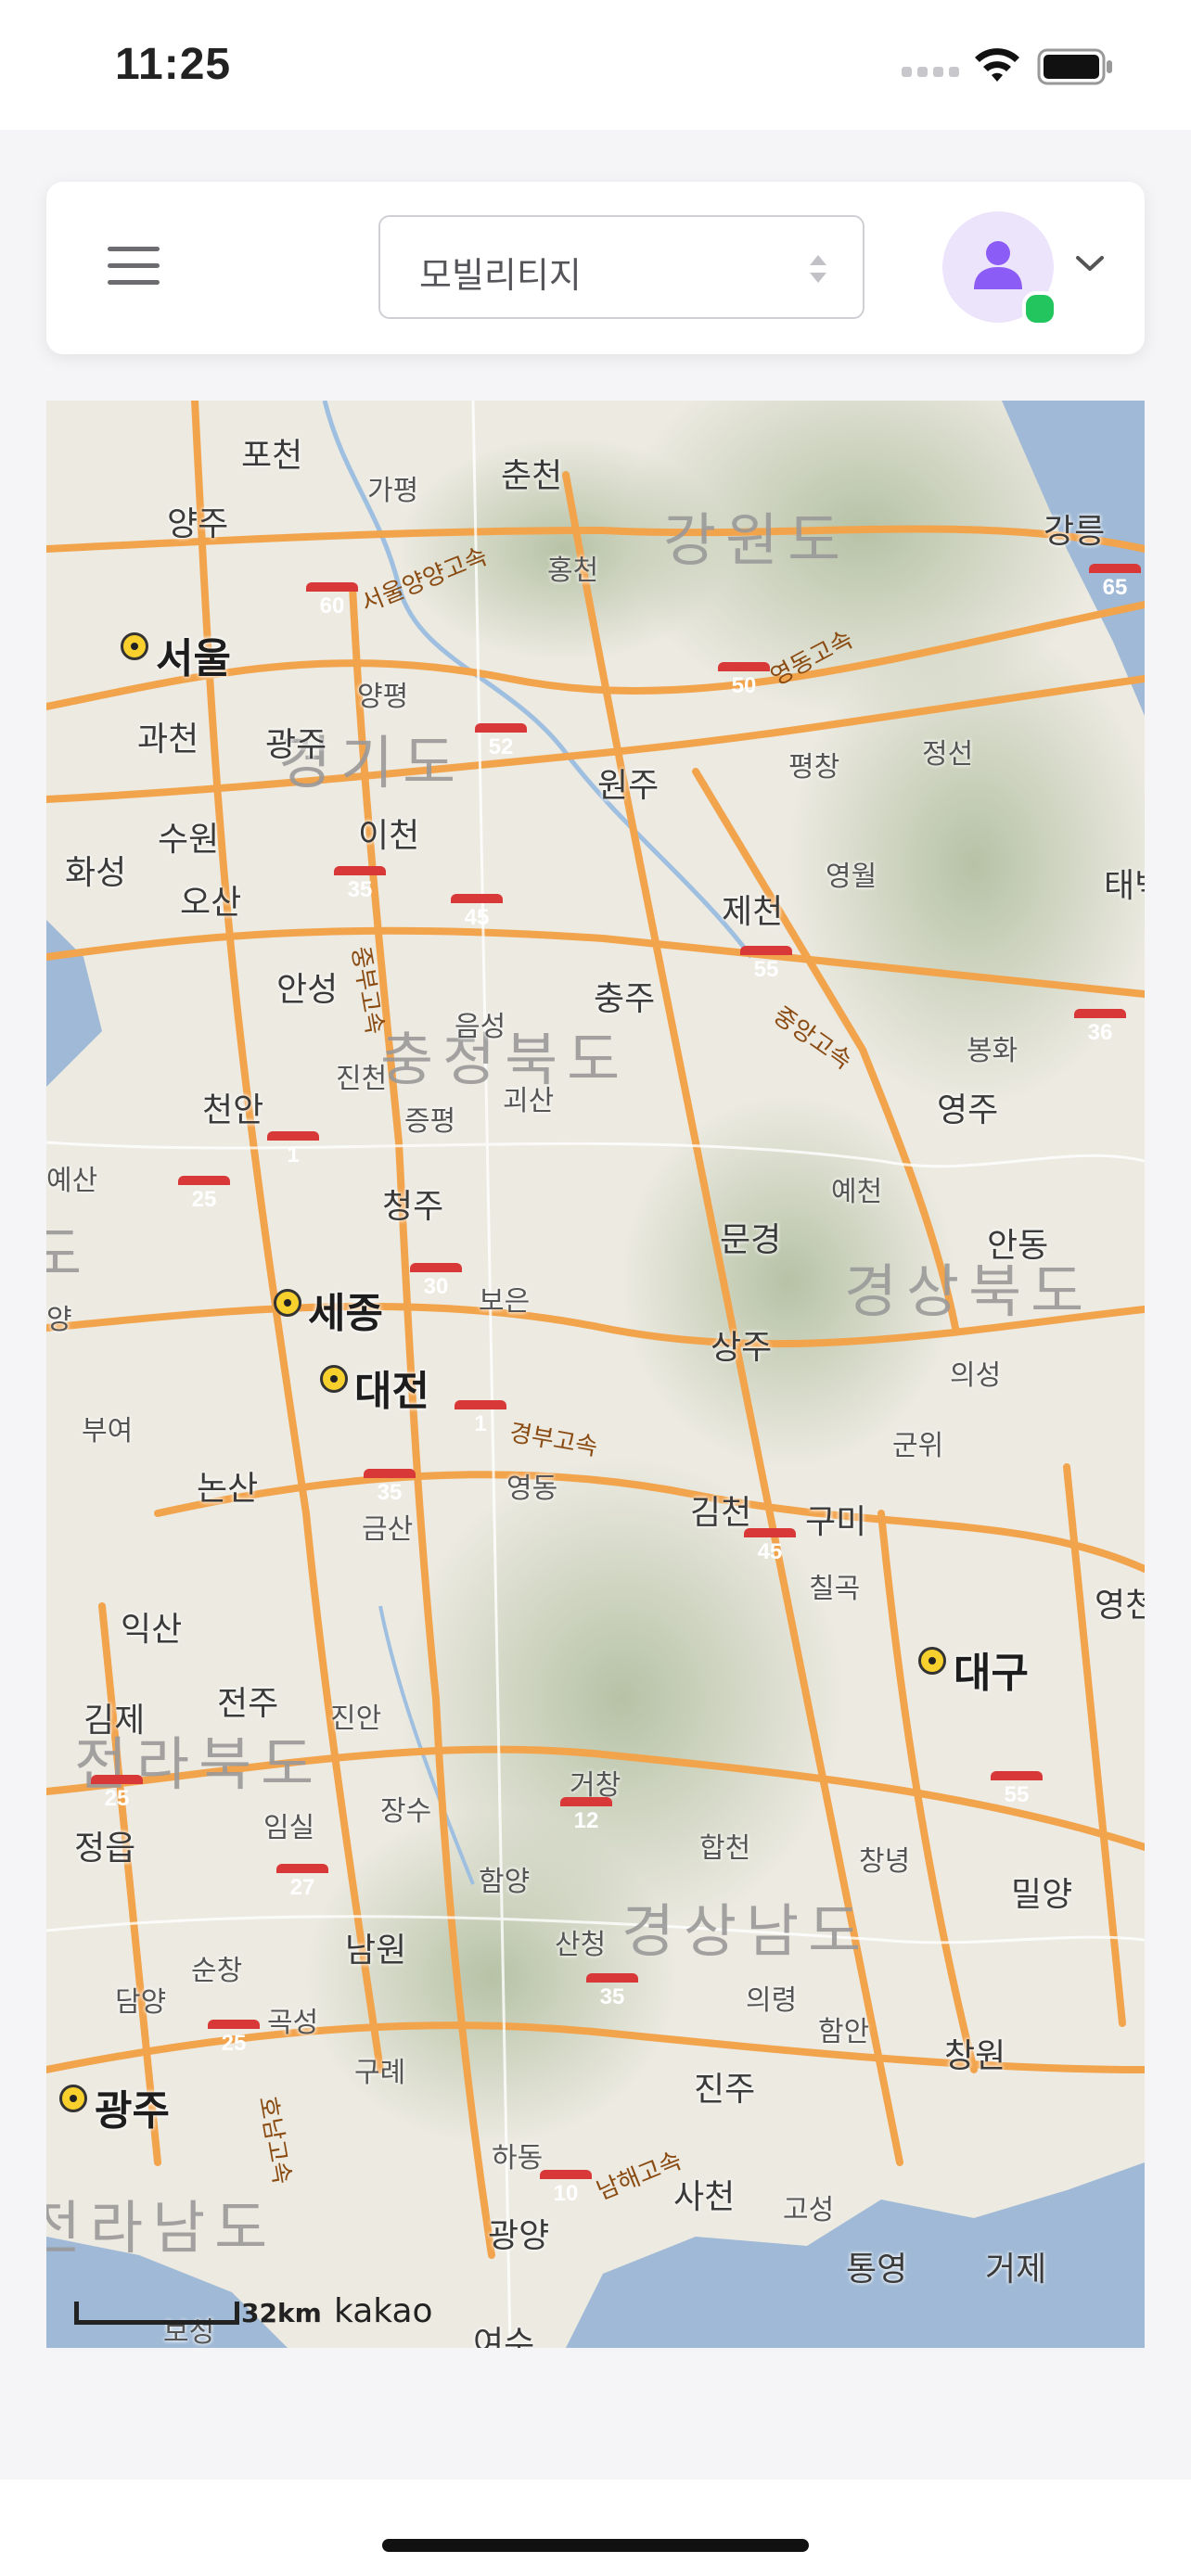  What do you see at coordinates (976, 1376) in the screenshot?
I see `place-label: 의성` at bounding box center [976, 1376].